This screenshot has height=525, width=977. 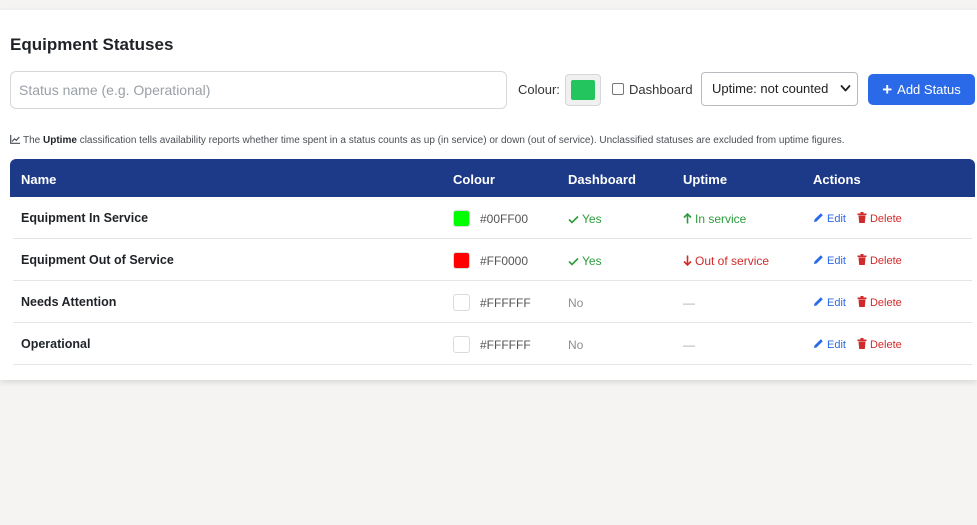 I want to click on row-uptime: In service, so click(x=714, y=219).